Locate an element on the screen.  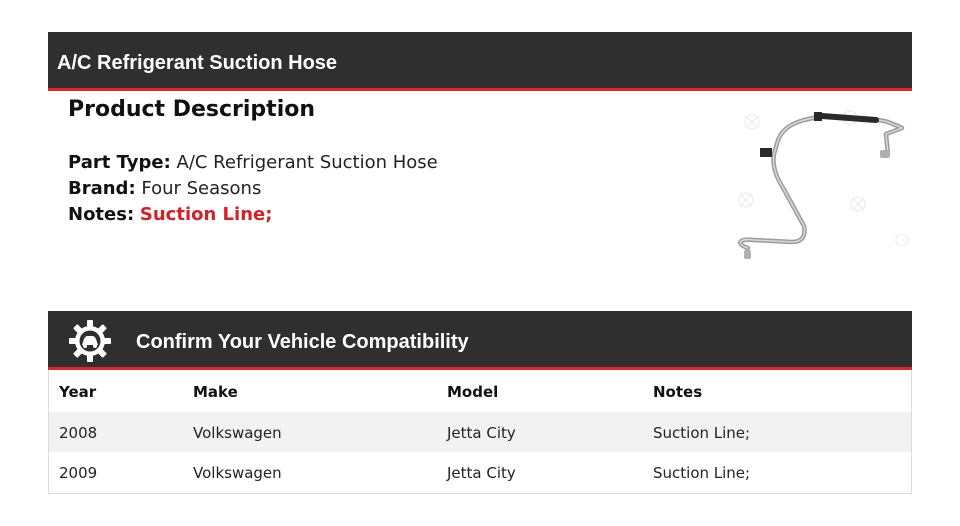
notes-label: Notes: is located at coordinates (101, 214).